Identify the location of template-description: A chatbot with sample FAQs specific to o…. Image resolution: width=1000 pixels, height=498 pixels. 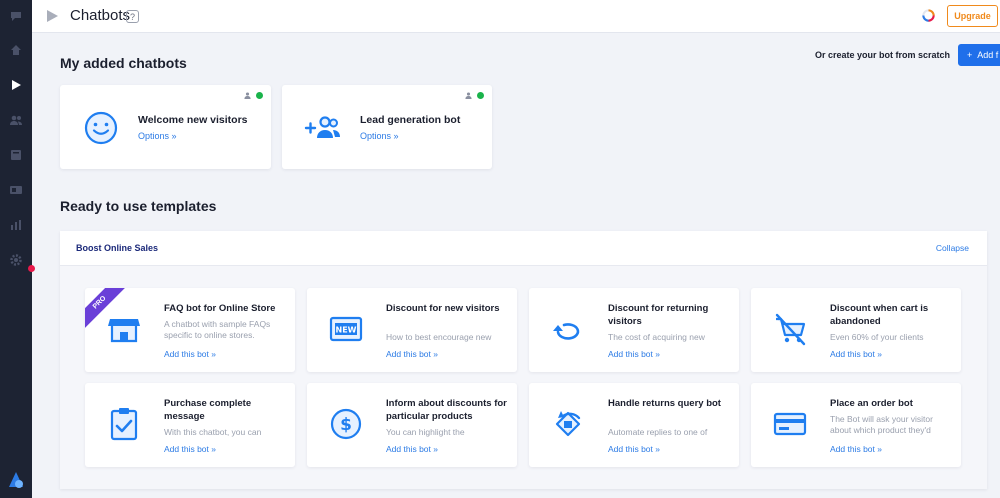
(217, 329).